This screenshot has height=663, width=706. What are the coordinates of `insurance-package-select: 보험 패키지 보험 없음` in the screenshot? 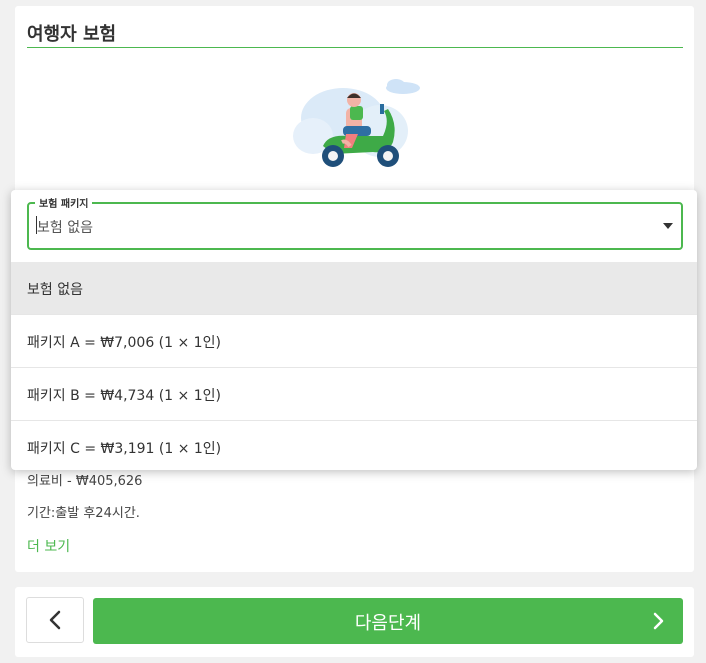 It's located at (355, 222).